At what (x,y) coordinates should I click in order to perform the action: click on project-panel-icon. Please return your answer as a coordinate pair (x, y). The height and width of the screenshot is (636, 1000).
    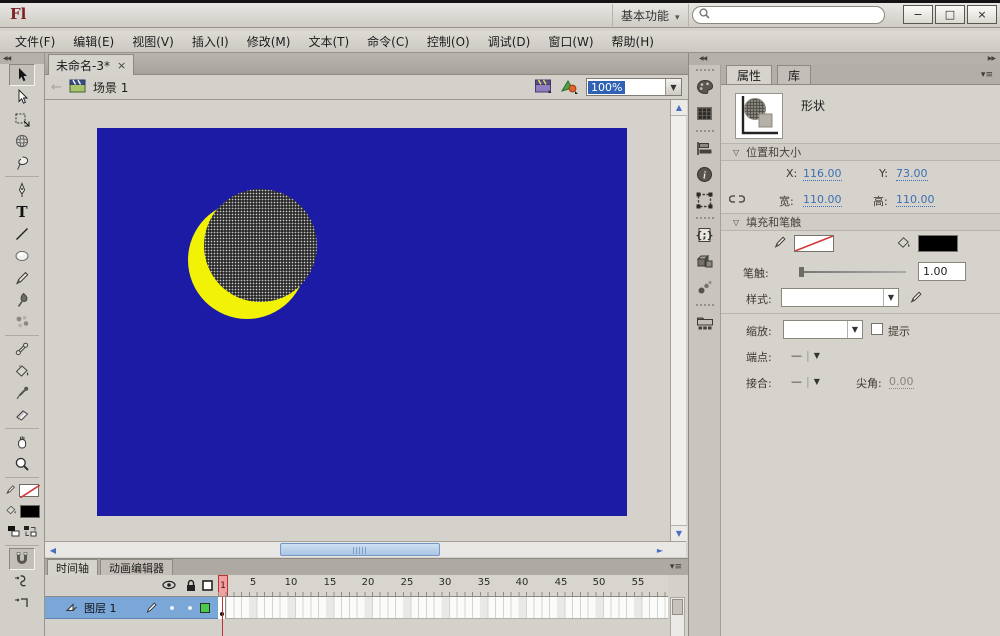
    Looking at the image, I should click on (705, 322).